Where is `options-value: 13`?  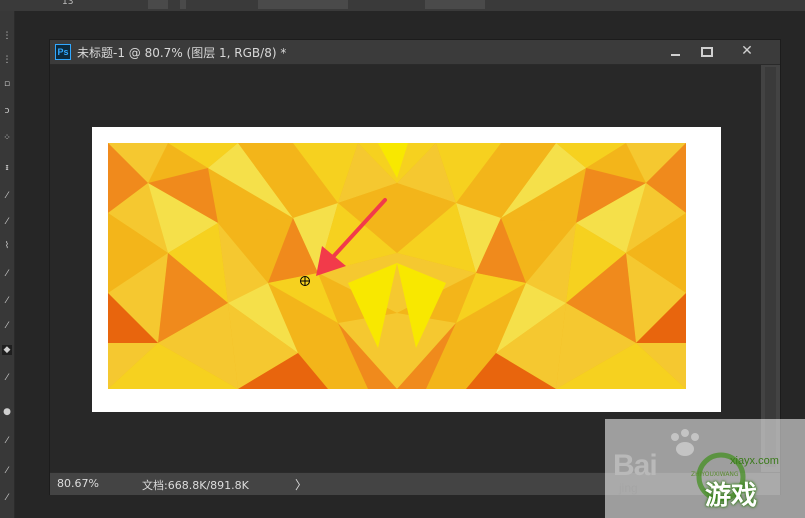 options-value: 13 is located at coordinates (67, 3).